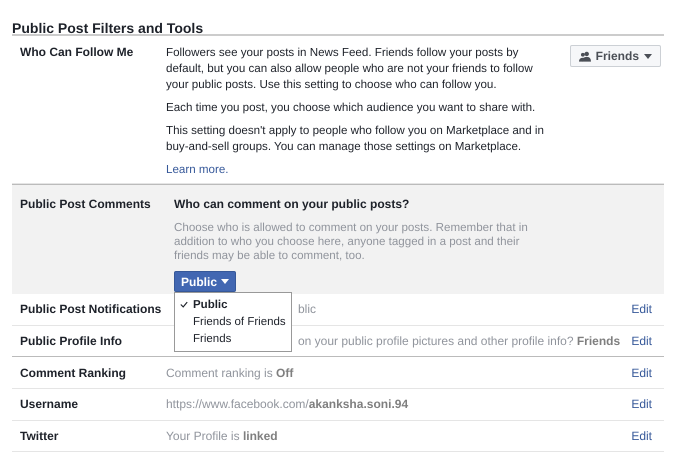  What do you see at coordinates (197, 169) in the screenshot?
I see `learn-more-link: Learn more.` at bounding box center [197, 169].